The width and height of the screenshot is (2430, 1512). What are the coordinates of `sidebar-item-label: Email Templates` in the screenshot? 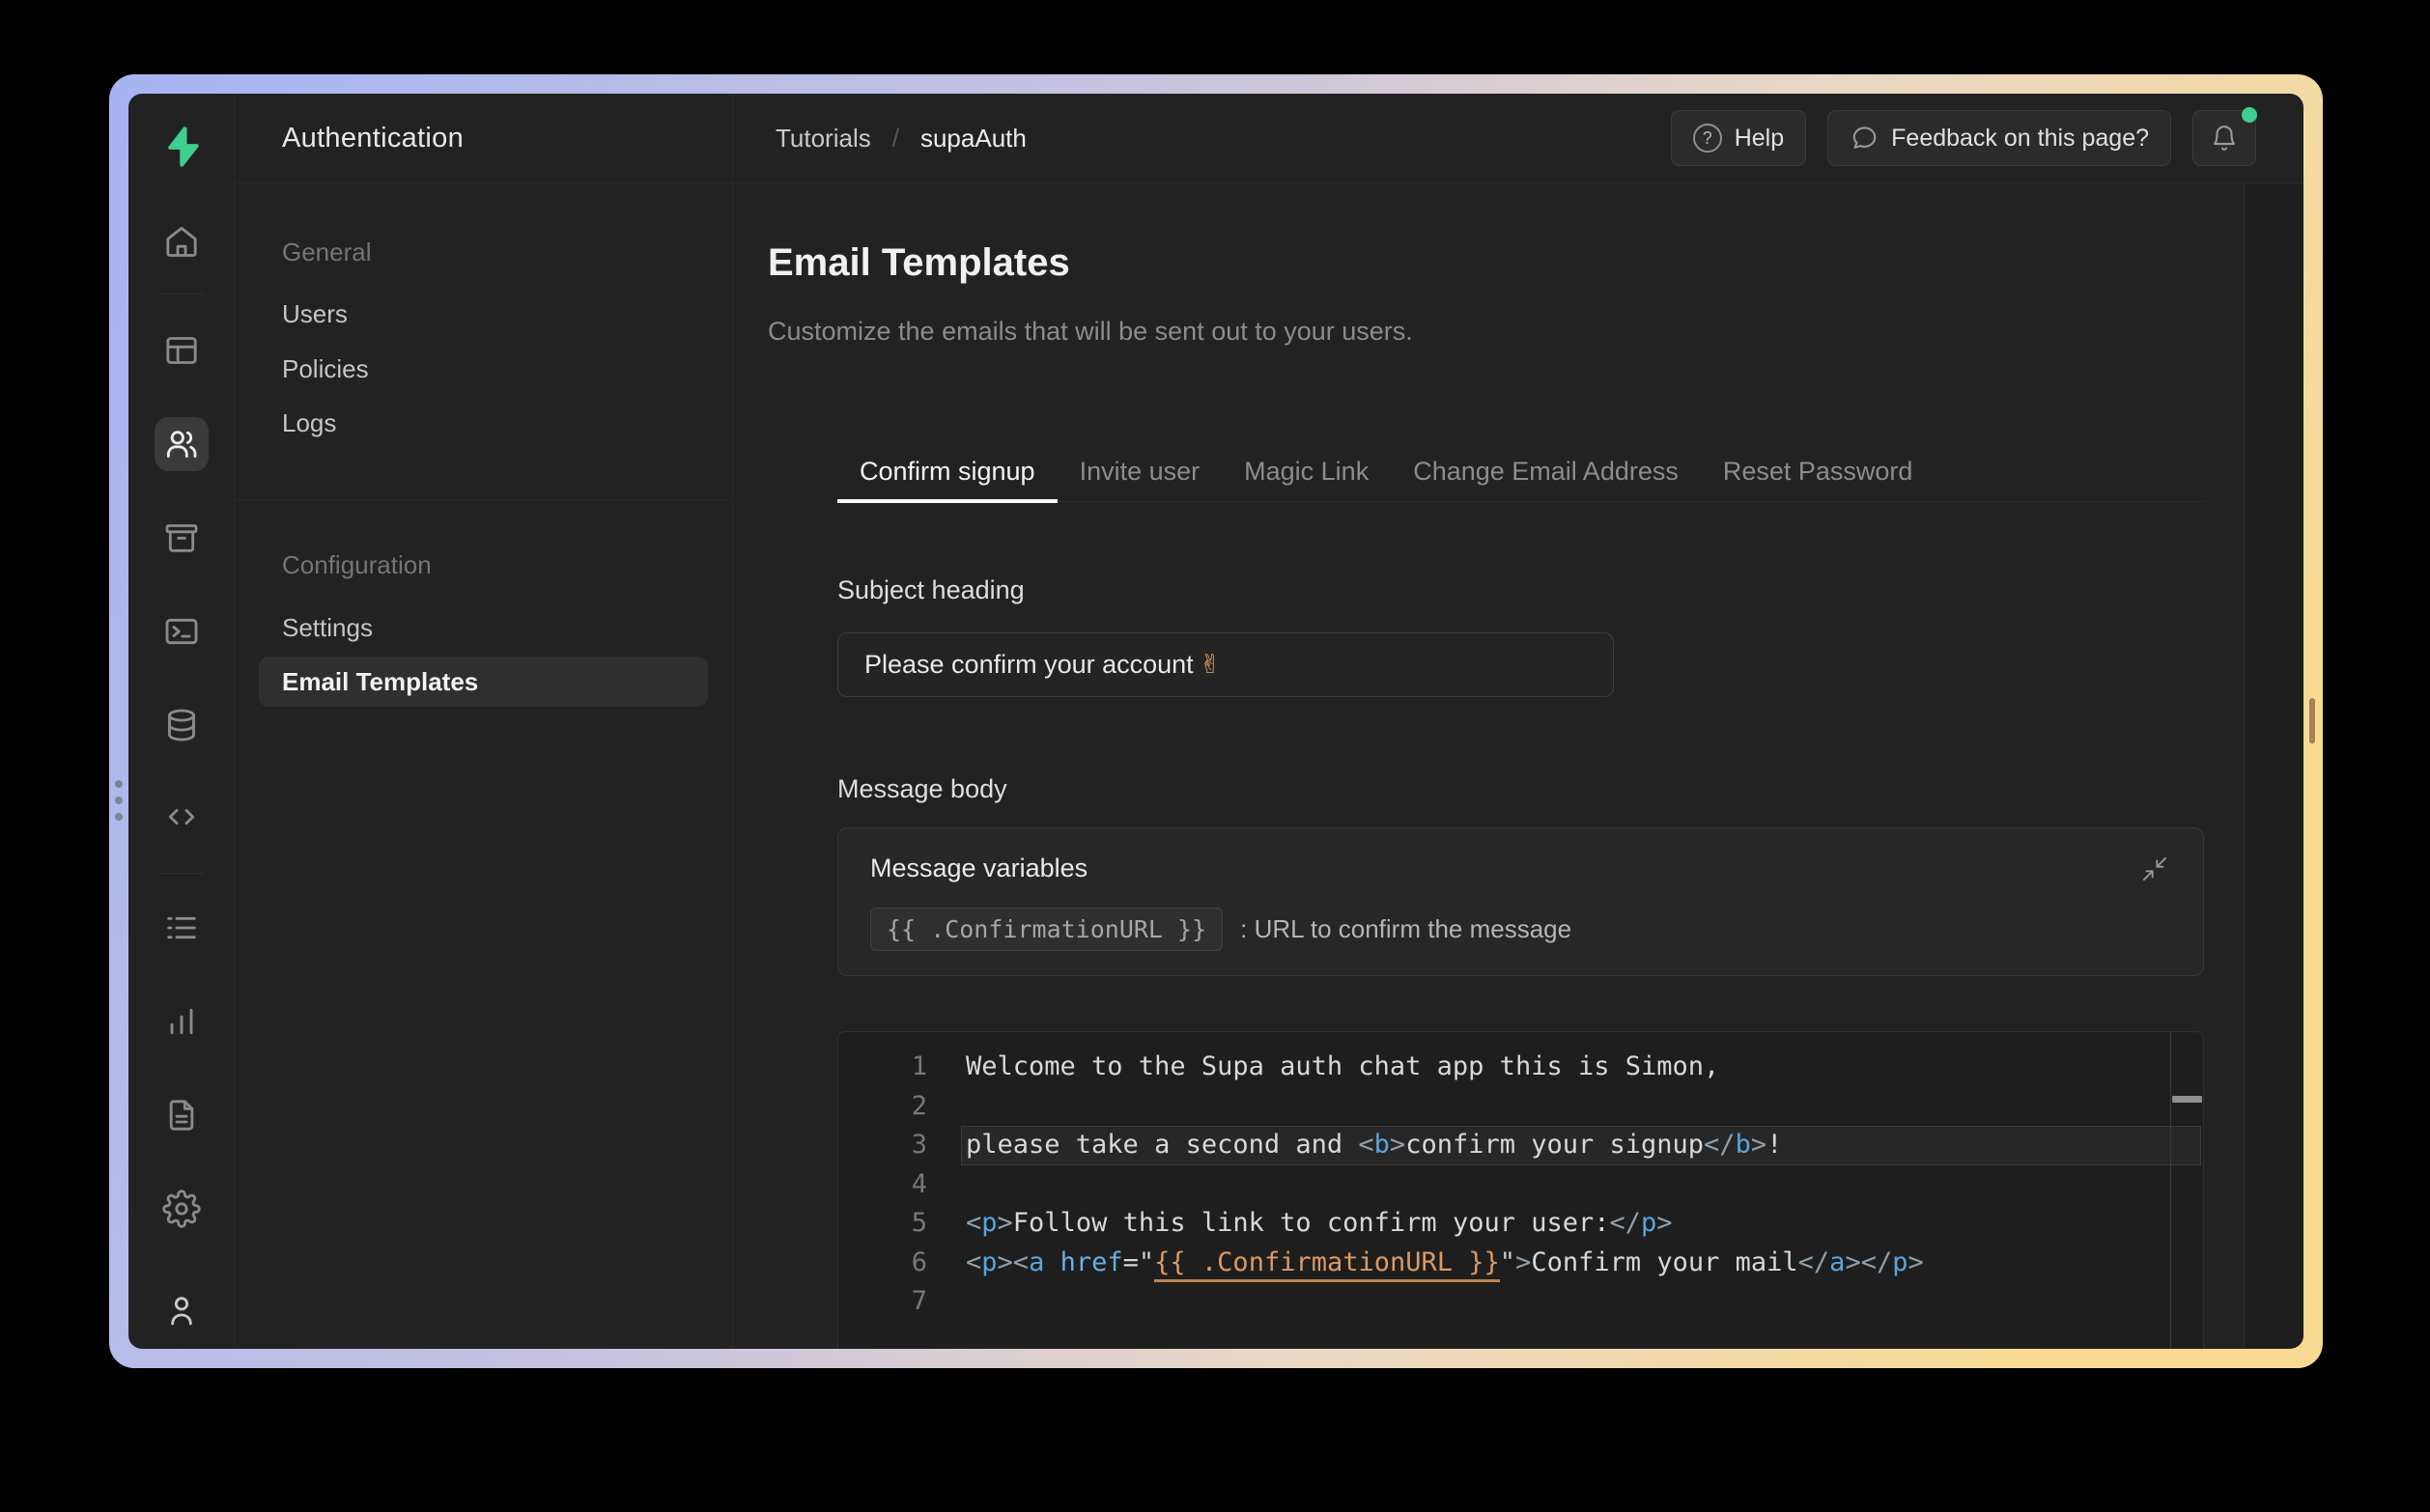 It's located at (380, 681).